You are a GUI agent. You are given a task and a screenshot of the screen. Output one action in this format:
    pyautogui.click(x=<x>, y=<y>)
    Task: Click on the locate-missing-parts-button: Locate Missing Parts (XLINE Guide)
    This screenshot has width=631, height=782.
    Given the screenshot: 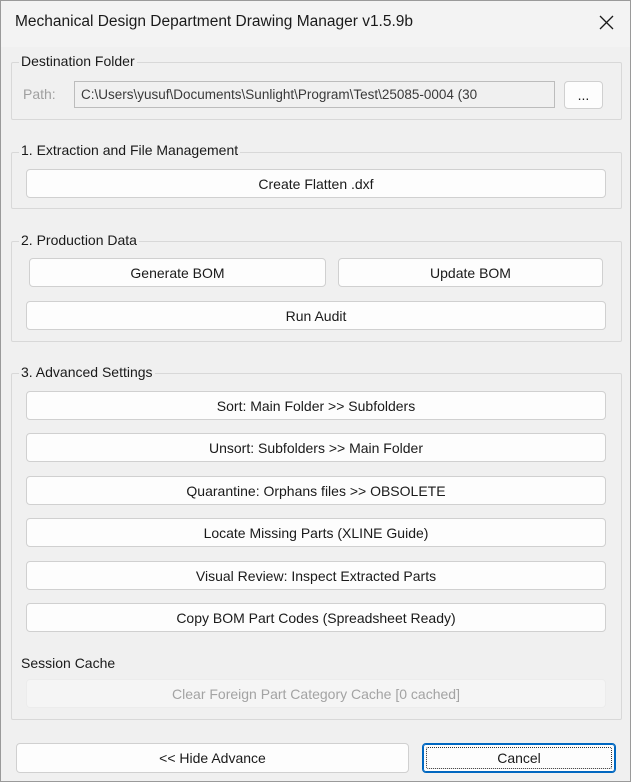 What is the action you would take?
    pyautogui.click(x=316, y=532)
    